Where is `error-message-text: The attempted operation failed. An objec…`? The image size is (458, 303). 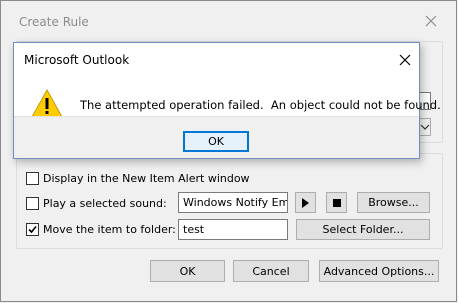
error-message-text: The attempted operation failed. An objec… is located at coordinates (260, 105).